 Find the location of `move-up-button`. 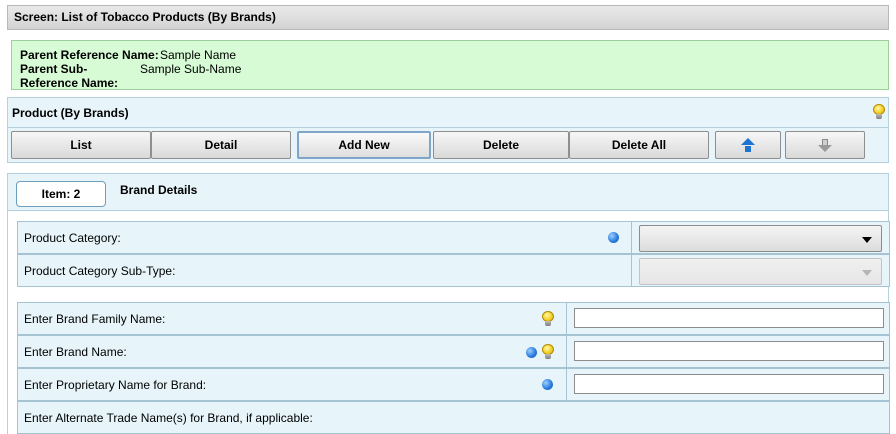

move-up-button is located at coordinates (748, 145).